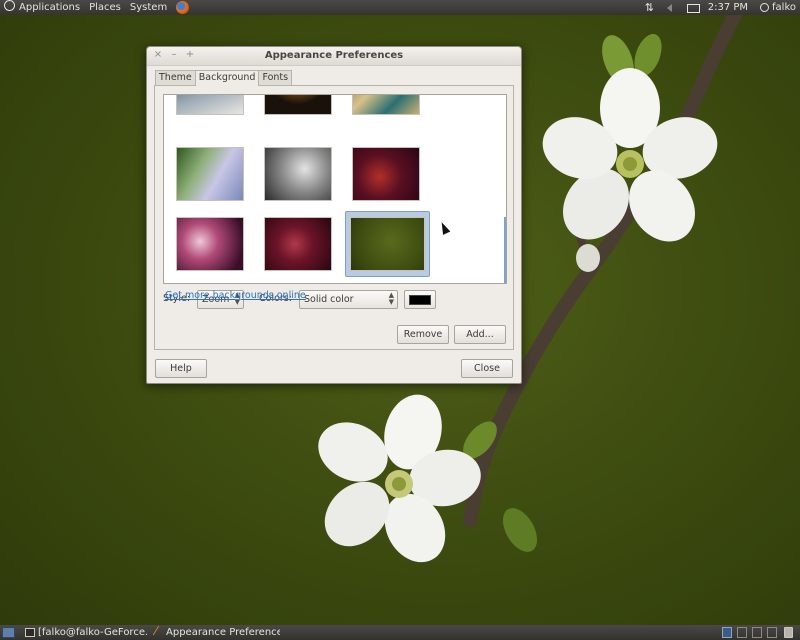 This screenshot has height=640, width=800. Describe the element at coordinates (386, 174) in the screenshot. I see `thumbnail-wallpaper-red-bokeh` at that location.